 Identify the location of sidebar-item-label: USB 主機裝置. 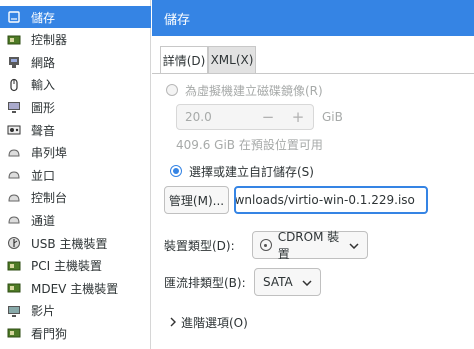
(69, 243).